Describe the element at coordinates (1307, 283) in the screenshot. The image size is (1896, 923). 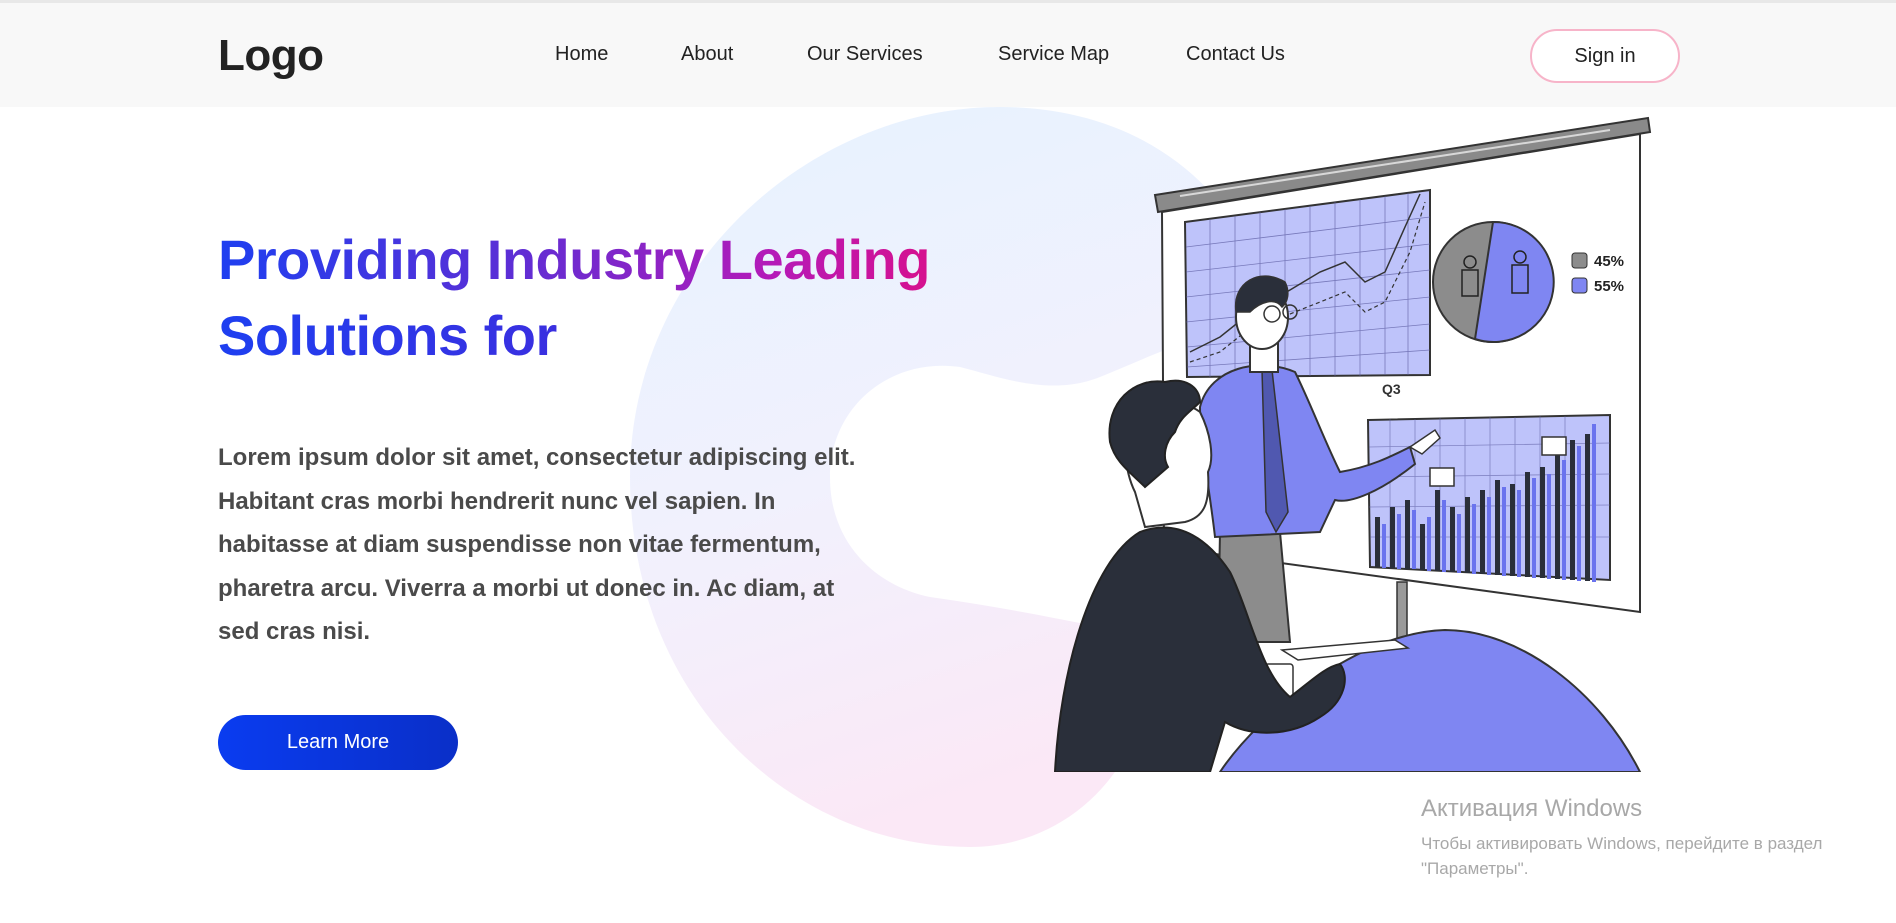
I see `grid-line-chart` at that location.